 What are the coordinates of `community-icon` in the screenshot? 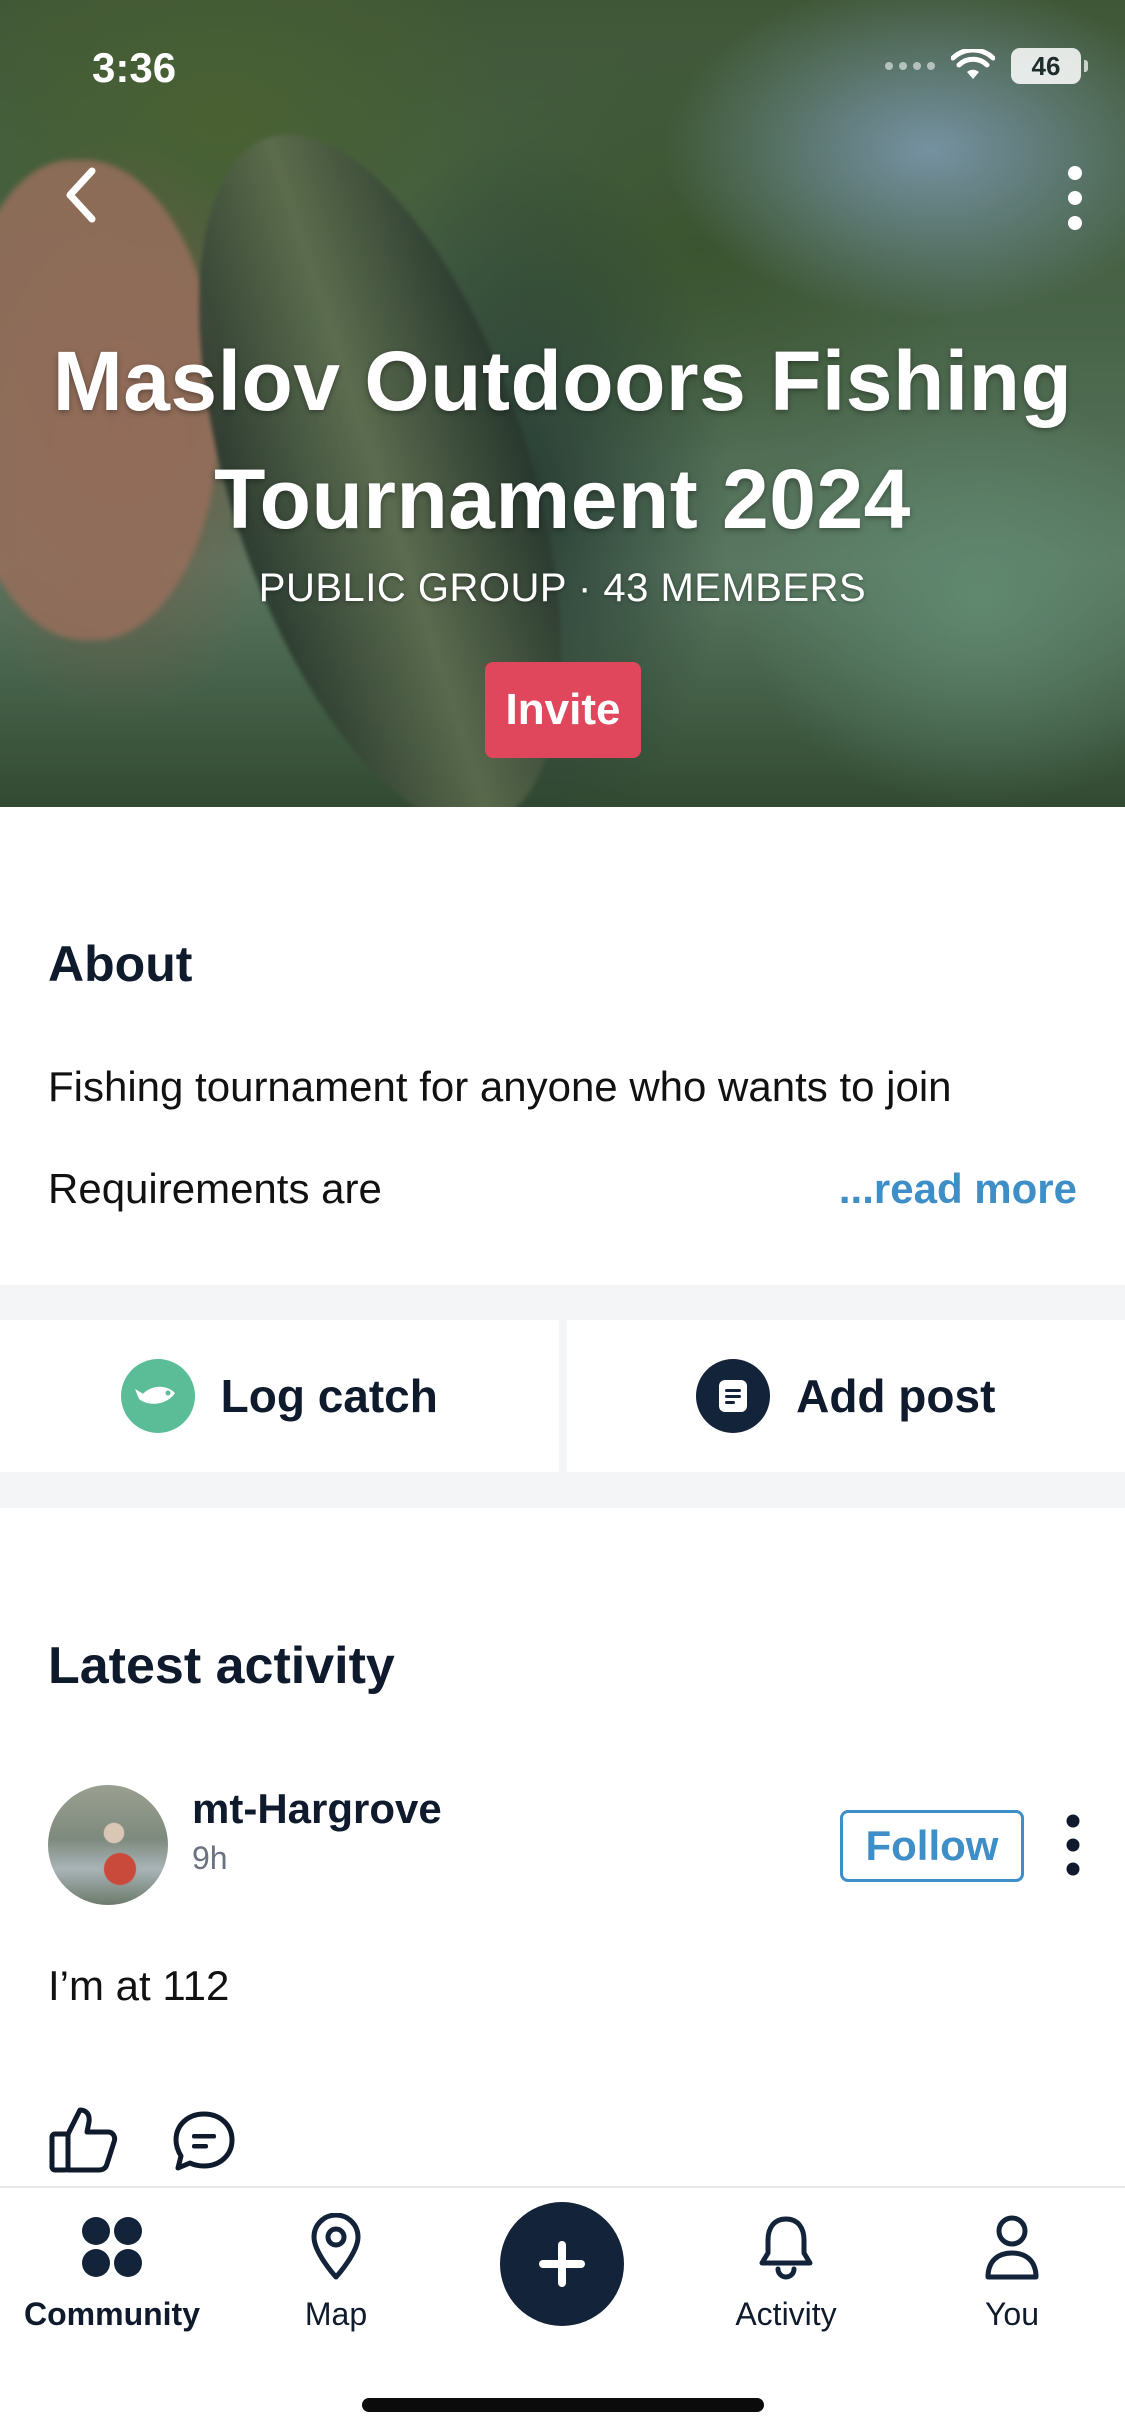 It's located at (112, 2247).